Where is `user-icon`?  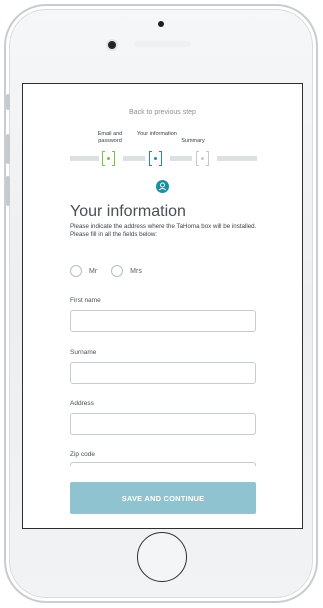 user-icon is located at coordinates (162, 186).